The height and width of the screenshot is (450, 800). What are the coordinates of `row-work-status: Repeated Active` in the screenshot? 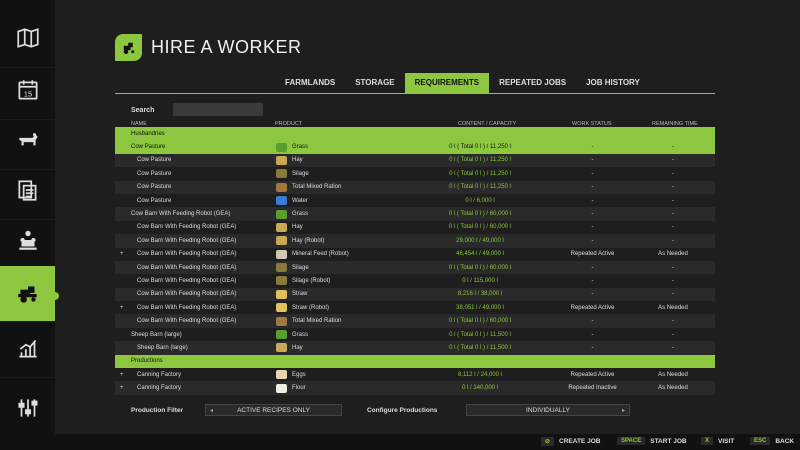 It's located at (592, 254).